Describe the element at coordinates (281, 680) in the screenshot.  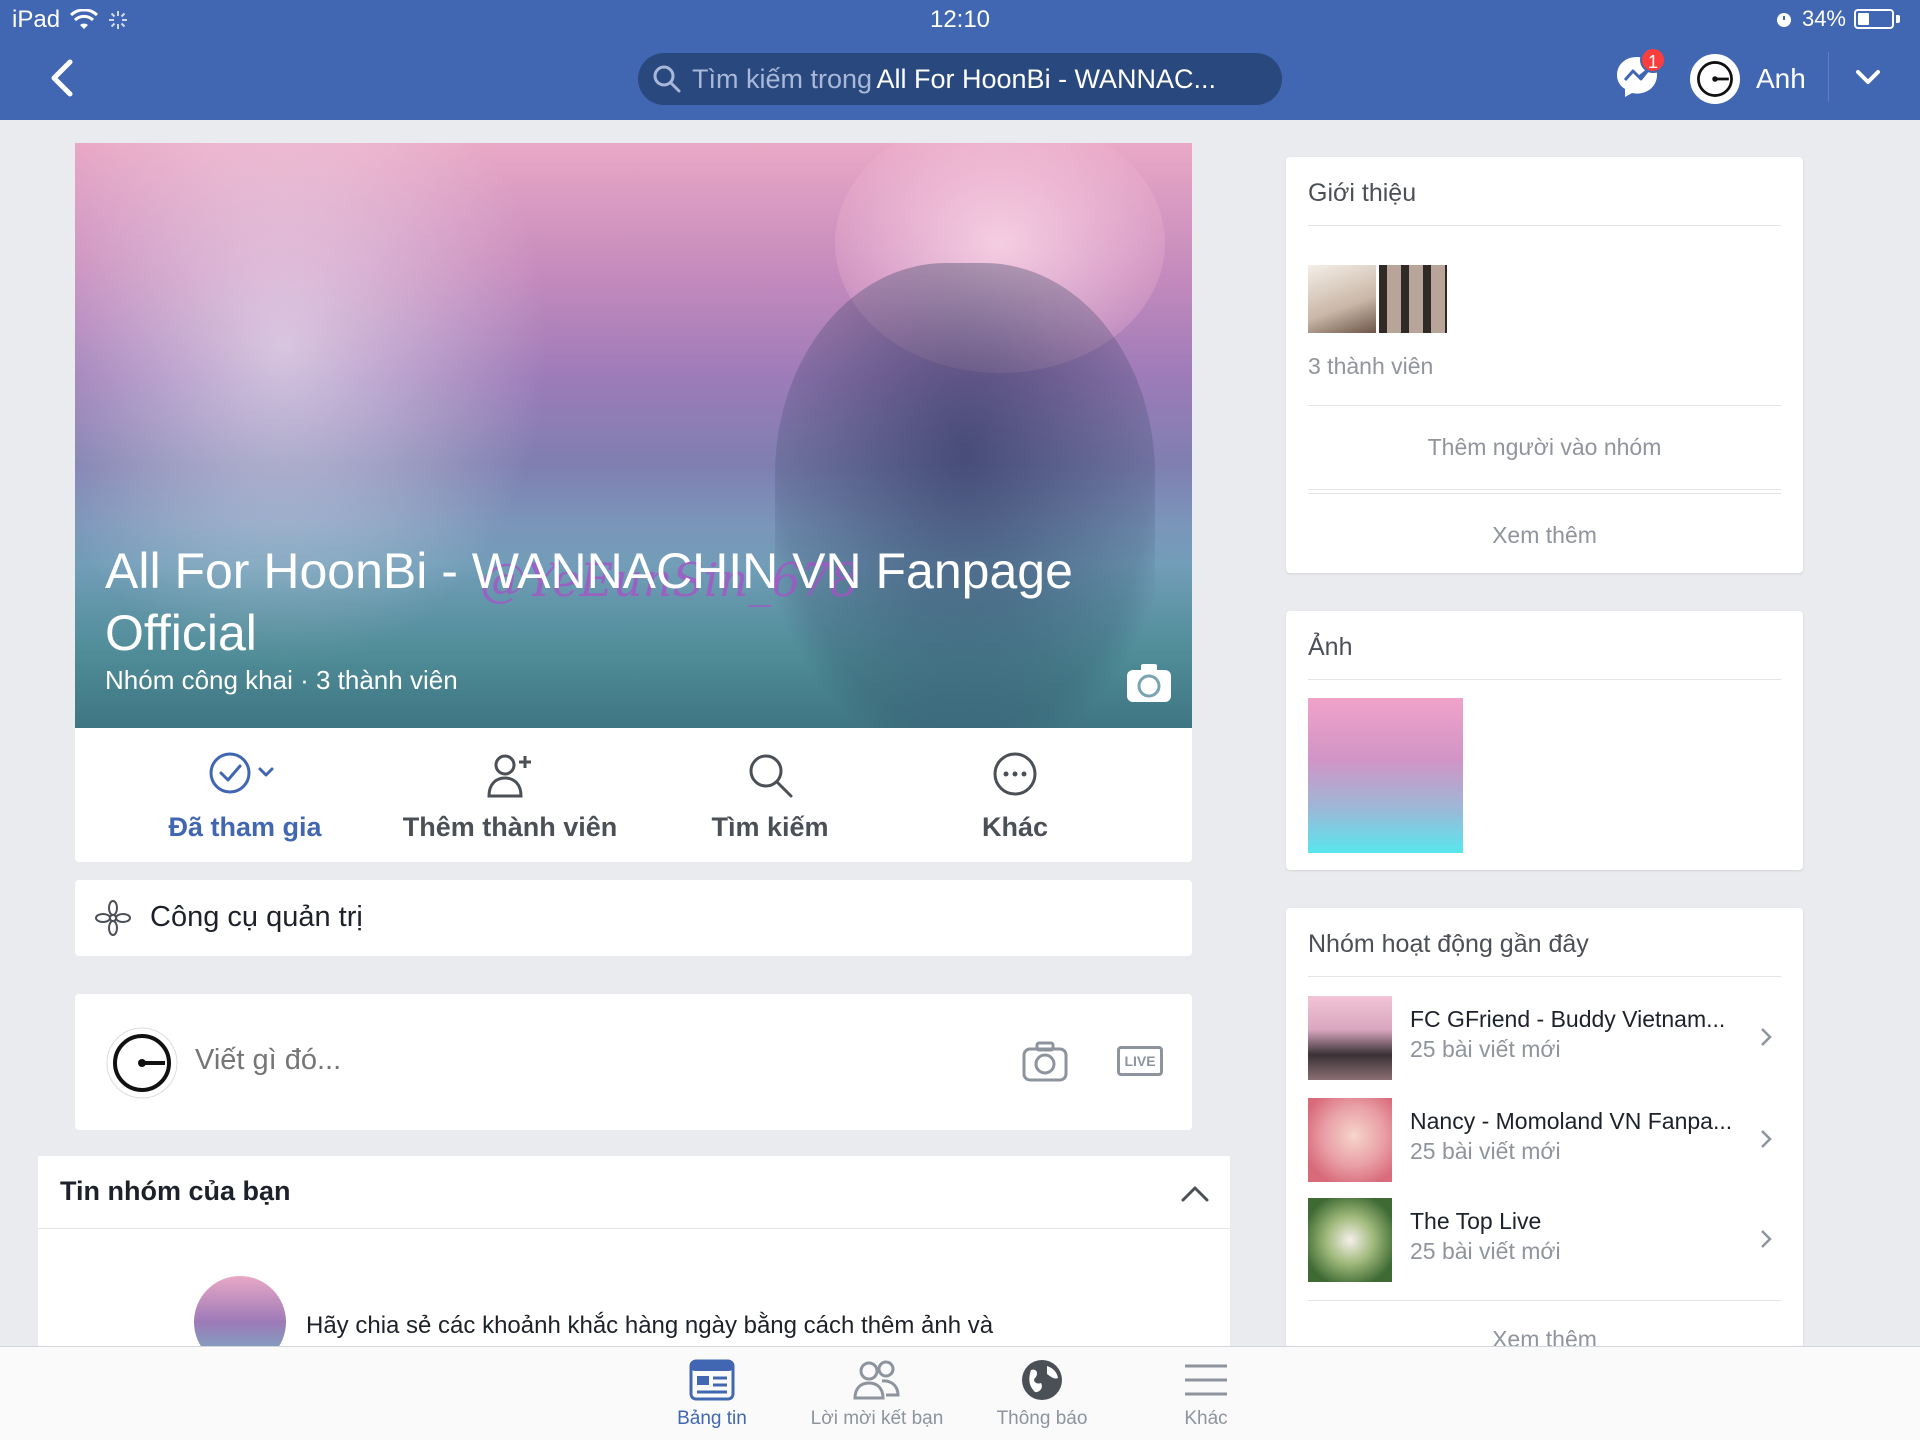
I see `group-privacy-members: Nhóm công khai · 3 thành viên` at that location.